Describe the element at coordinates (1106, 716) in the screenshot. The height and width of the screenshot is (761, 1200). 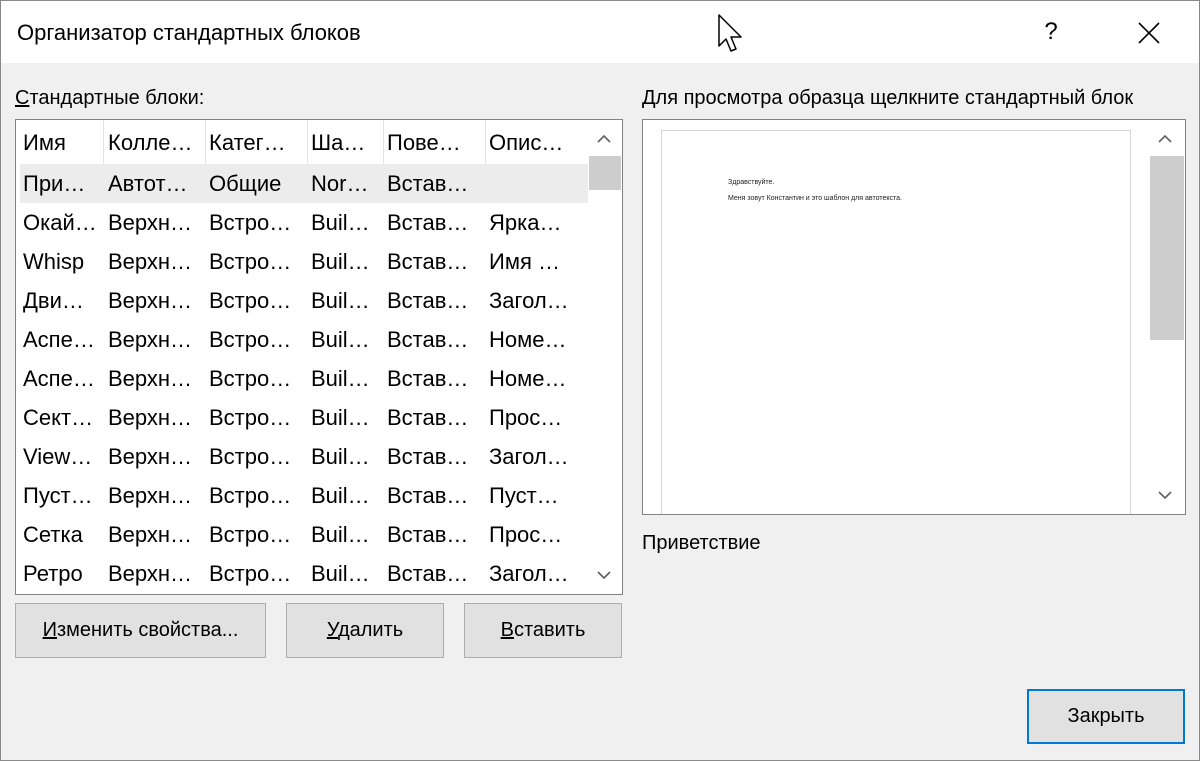
I see `close-button: Закрыть` at that location.